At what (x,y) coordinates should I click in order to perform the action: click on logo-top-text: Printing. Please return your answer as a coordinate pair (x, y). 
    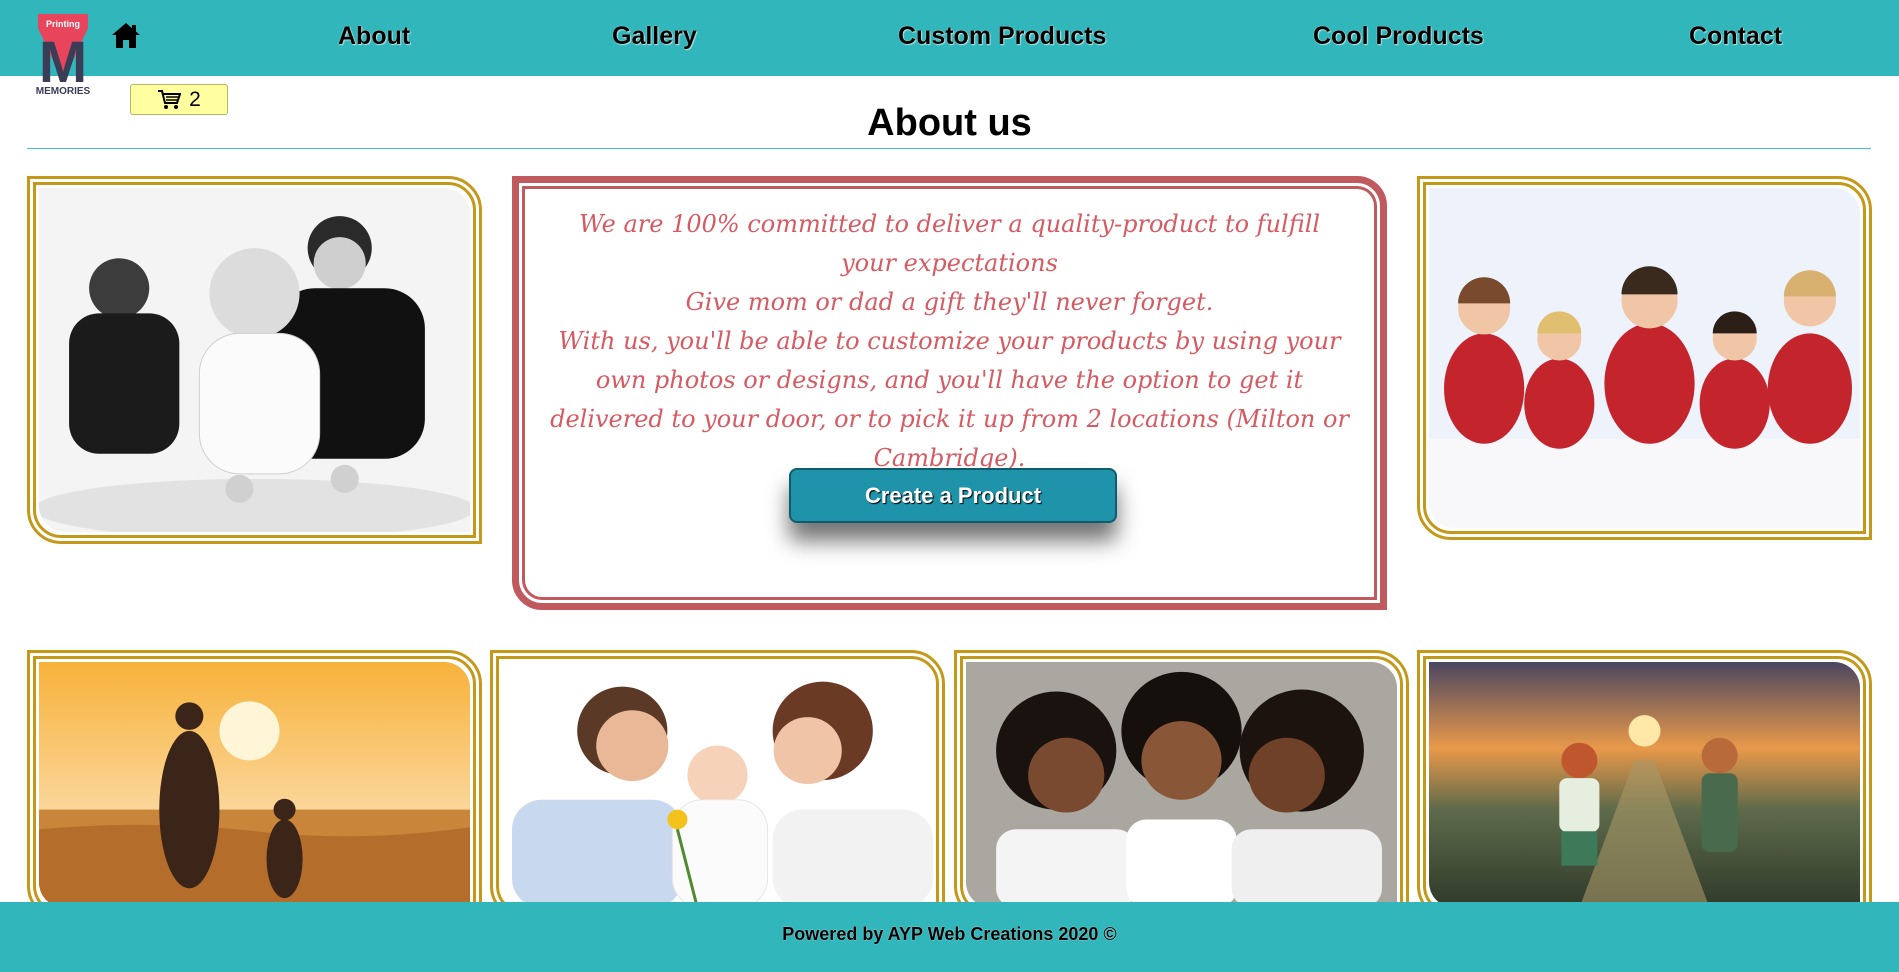
    Looking at the image, I should click on (63, 24).